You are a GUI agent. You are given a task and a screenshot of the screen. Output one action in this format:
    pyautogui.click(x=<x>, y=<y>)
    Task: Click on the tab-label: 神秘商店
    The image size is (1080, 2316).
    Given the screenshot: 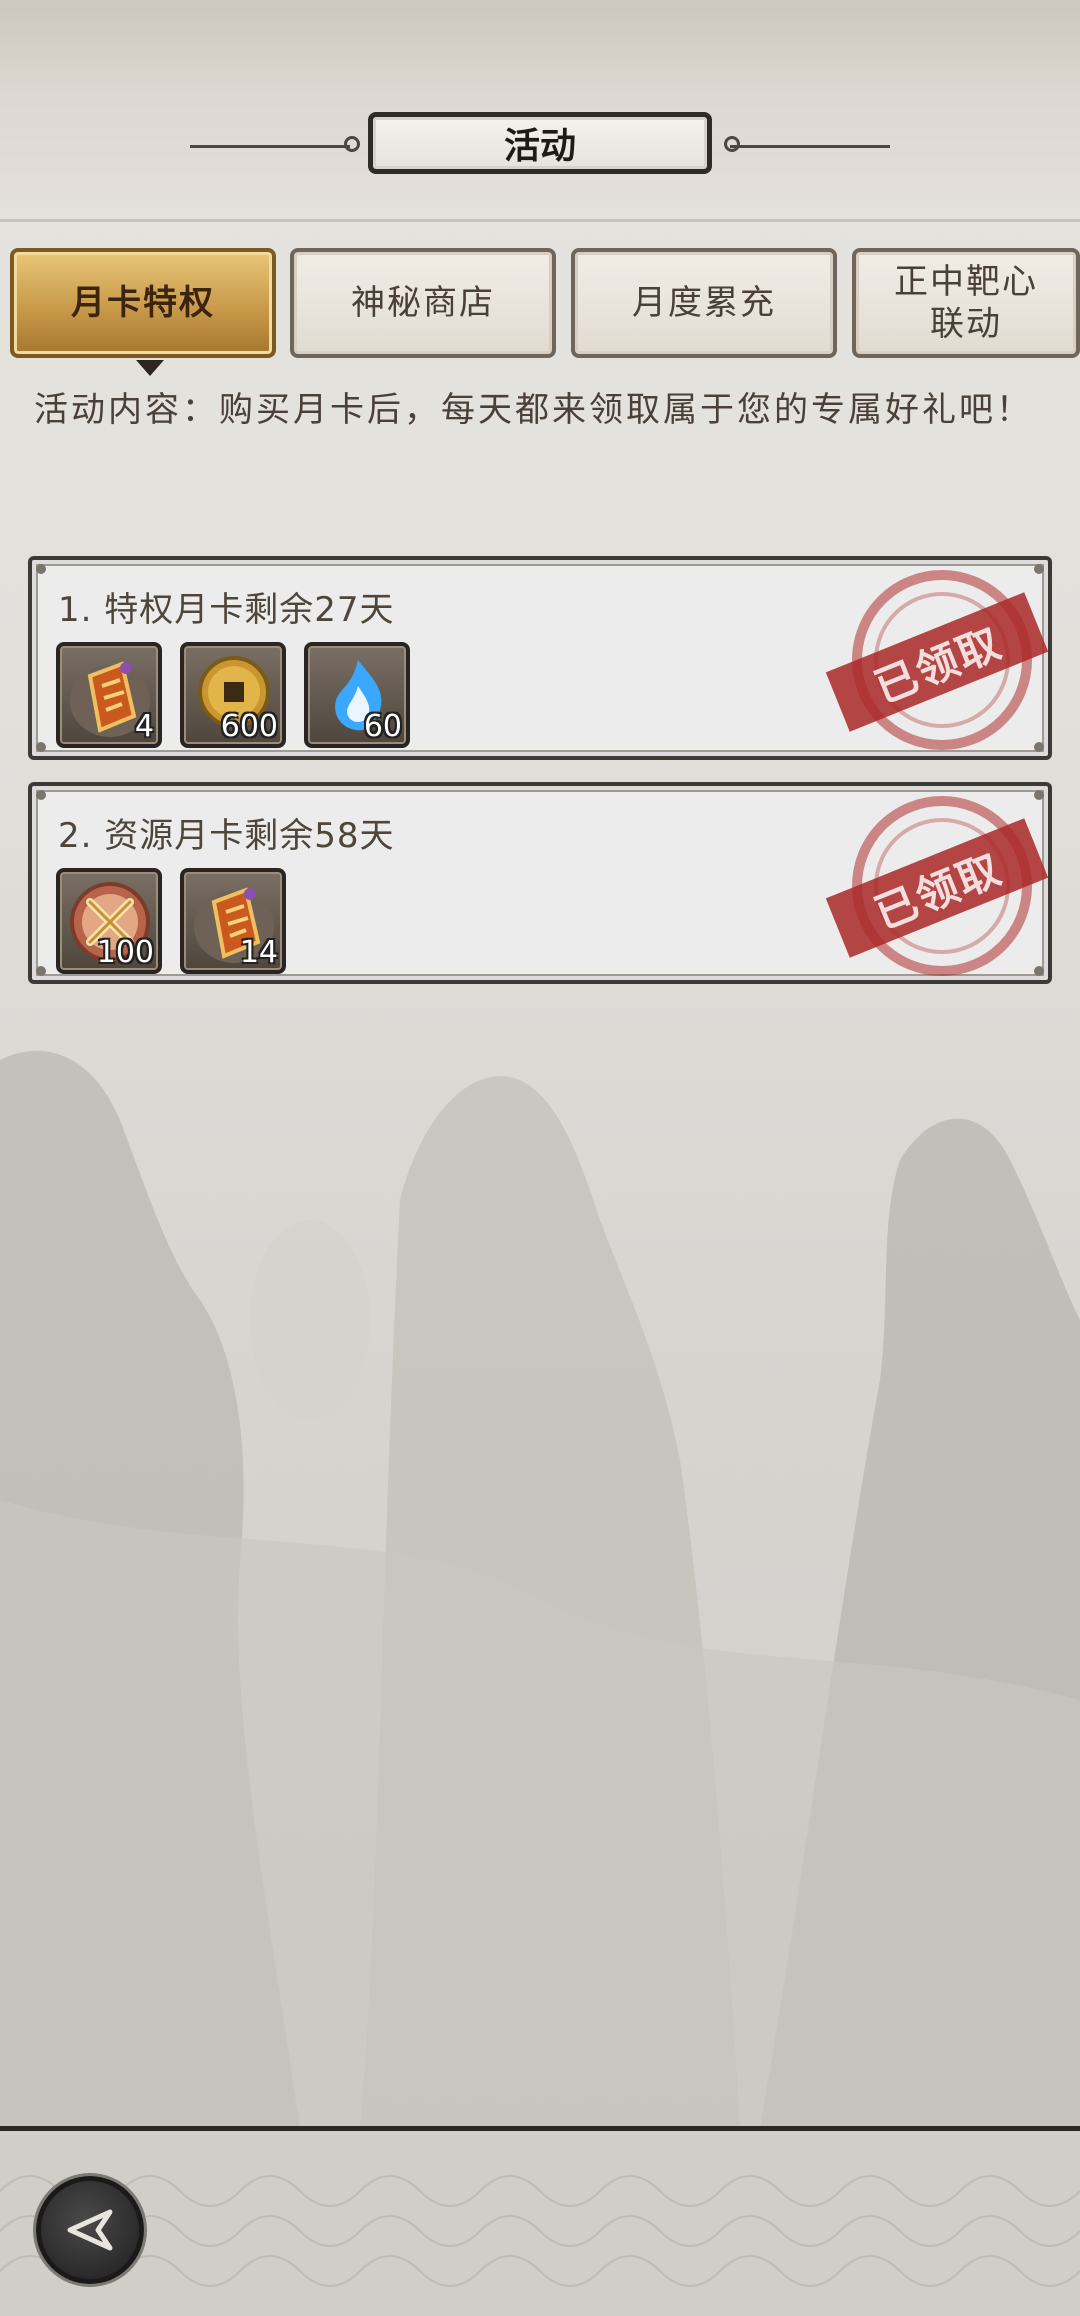 What is the action you would take?
    pyautogui.click(x=423, y=302)
    